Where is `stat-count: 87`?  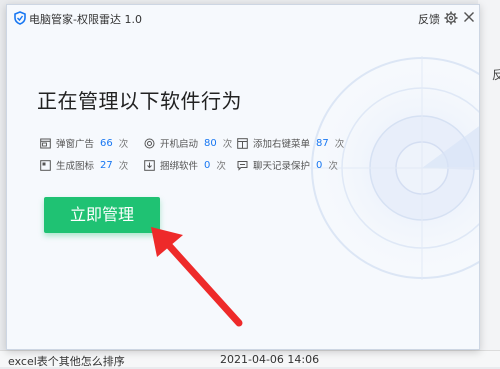
stat-count: 87 is located at coordinates (322, 143).